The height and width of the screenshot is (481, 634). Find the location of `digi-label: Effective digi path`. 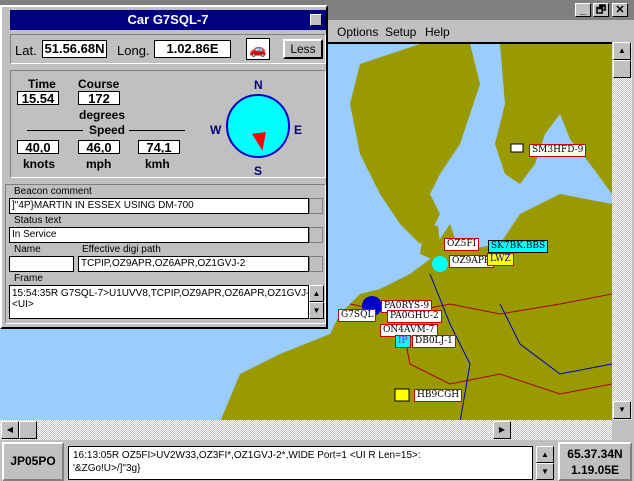

digi-label: Effective digi path is located at coordinates (121, 249).